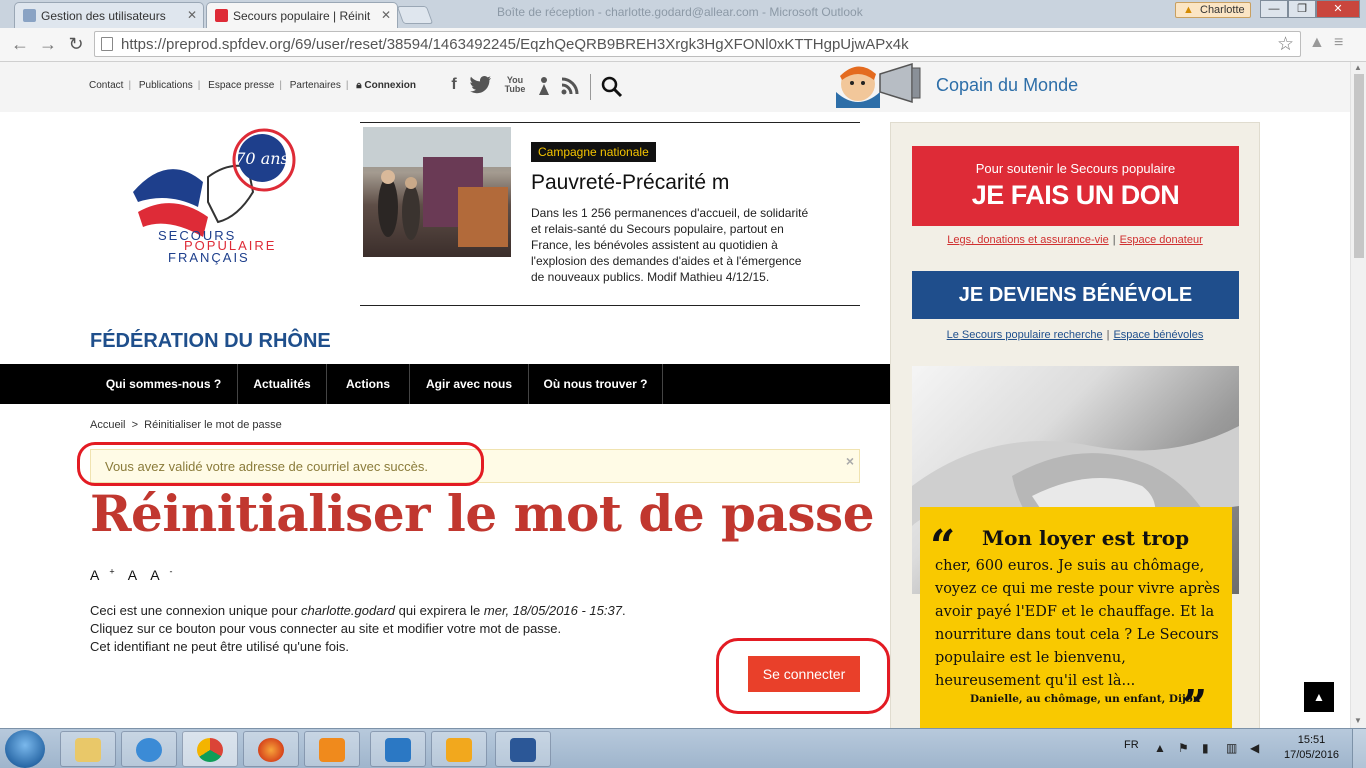 The height and width of the screenshot is (768, 1366). What do you see at coordinates (612, 89) in the screenshot?
I see `search-icon` at bounding box center [612, 89].